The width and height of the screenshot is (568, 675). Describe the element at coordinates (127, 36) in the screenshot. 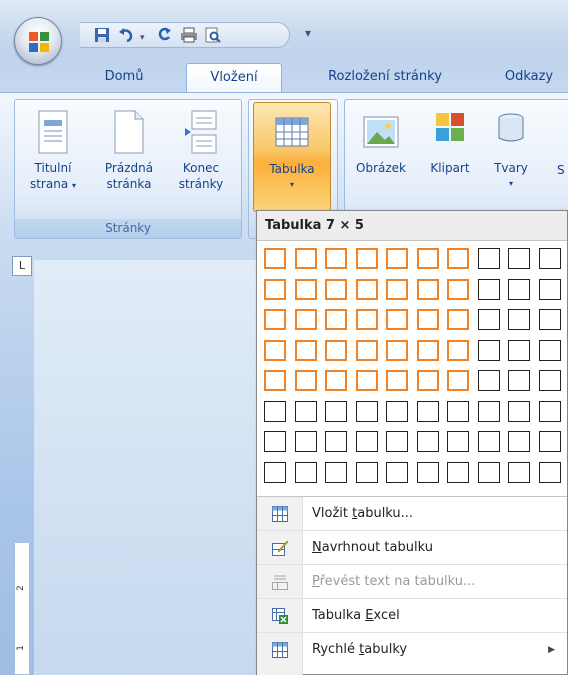

I see `undo-icon` at that location.